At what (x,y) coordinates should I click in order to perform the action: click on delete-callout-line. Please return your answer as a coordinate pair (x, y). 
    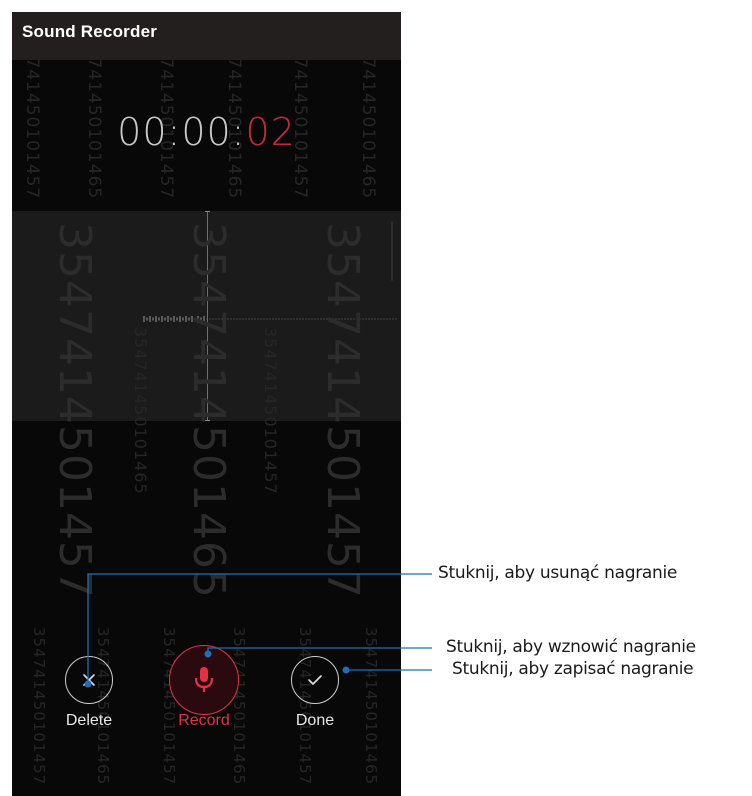
    Looking at the image, I should click on (259, 628).